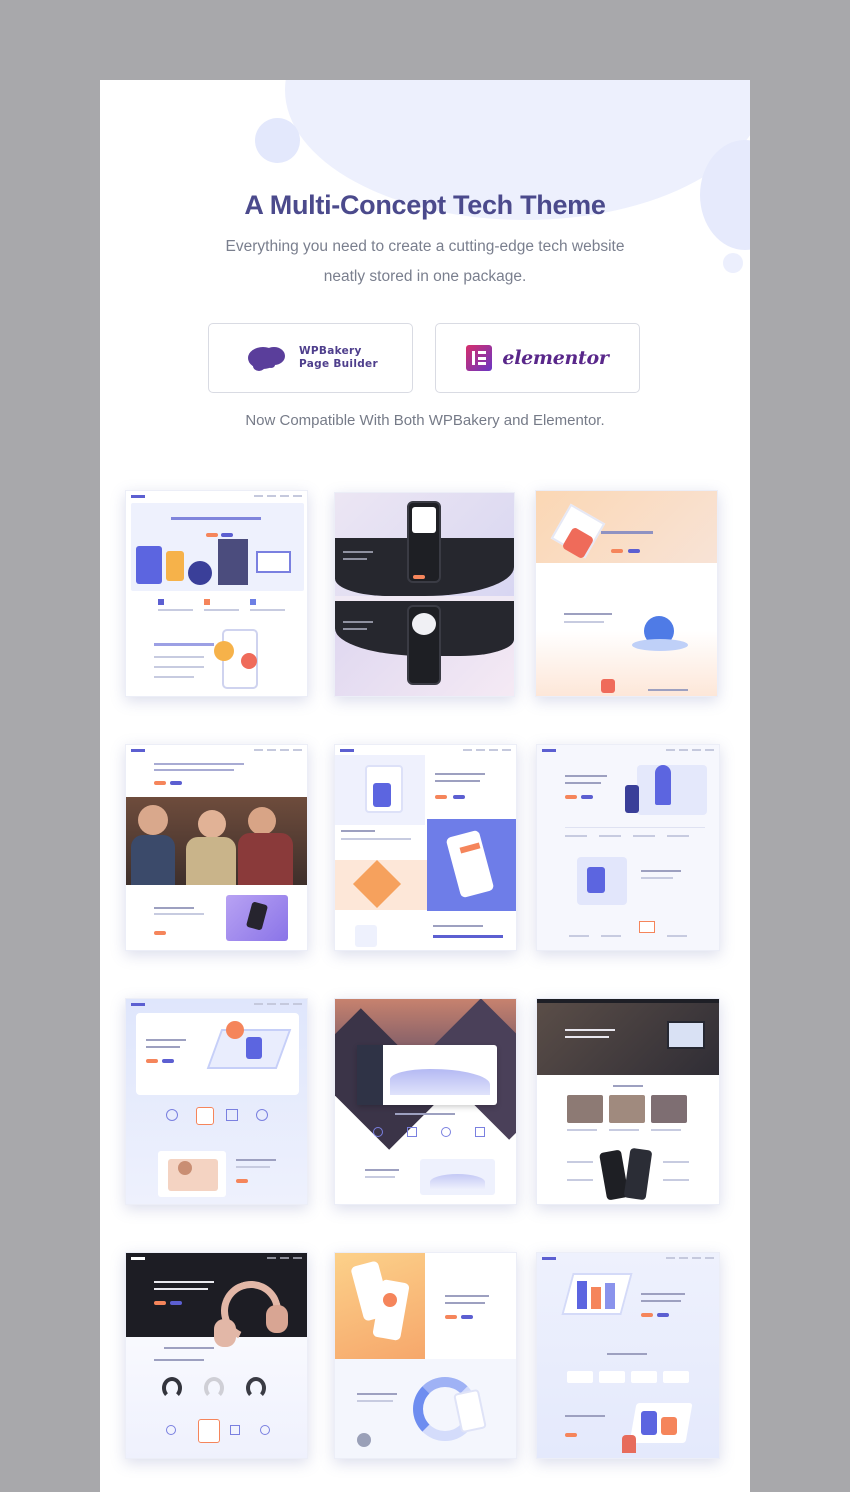 The image size is (850, 1492). What do you see at coordinates (479, 358) in the screenshot?
I see `elementor-logo-icon` at bounding box center [479, 358].